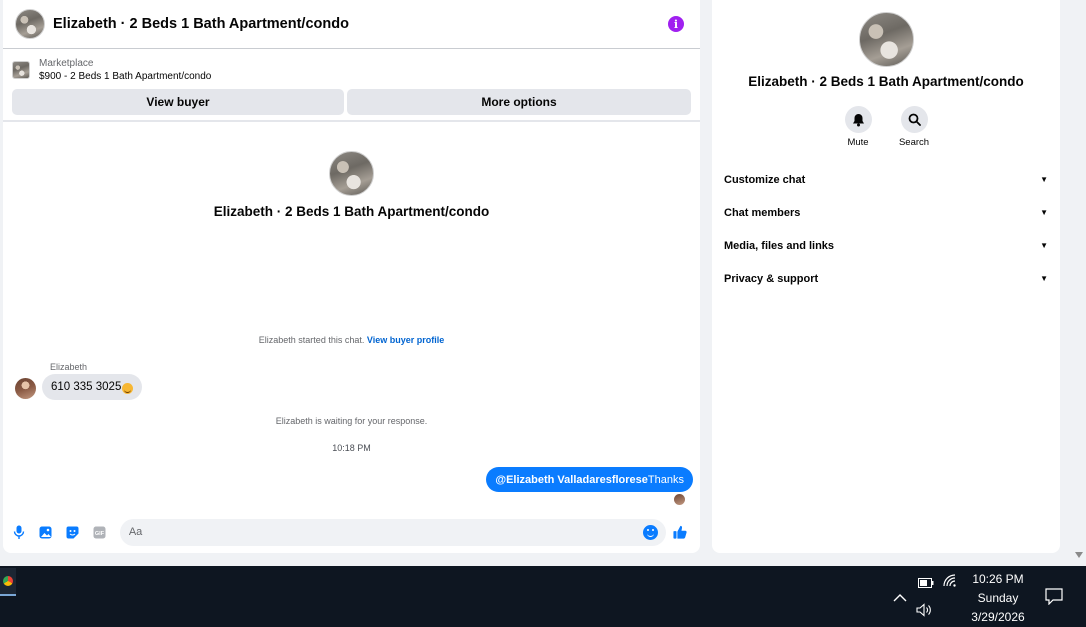 The height and width of the screenshot is (627, 1086). Describe the element at coordinates (858, 142) in the screenshot. I see `mute-label: Mute` at that location.